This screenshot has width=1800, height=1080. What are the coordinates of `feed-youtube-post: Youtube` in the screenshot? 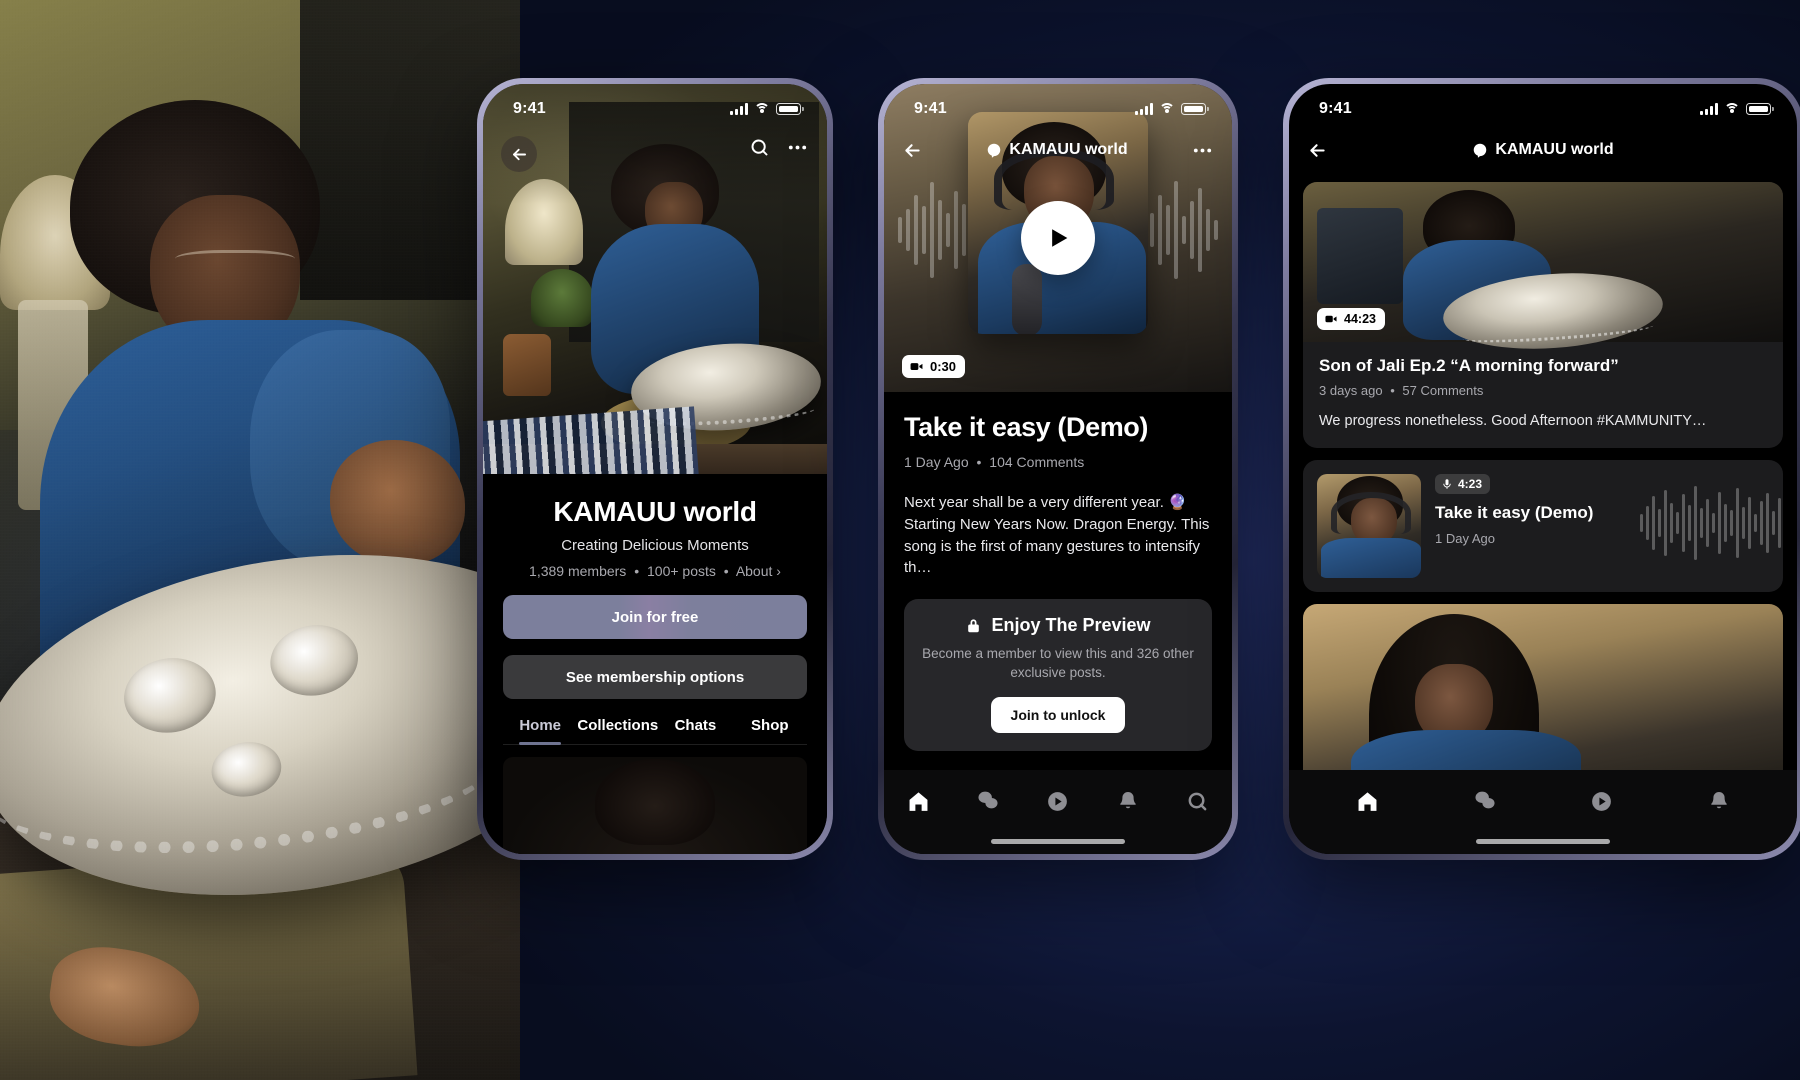 It's located at (1543, 687).